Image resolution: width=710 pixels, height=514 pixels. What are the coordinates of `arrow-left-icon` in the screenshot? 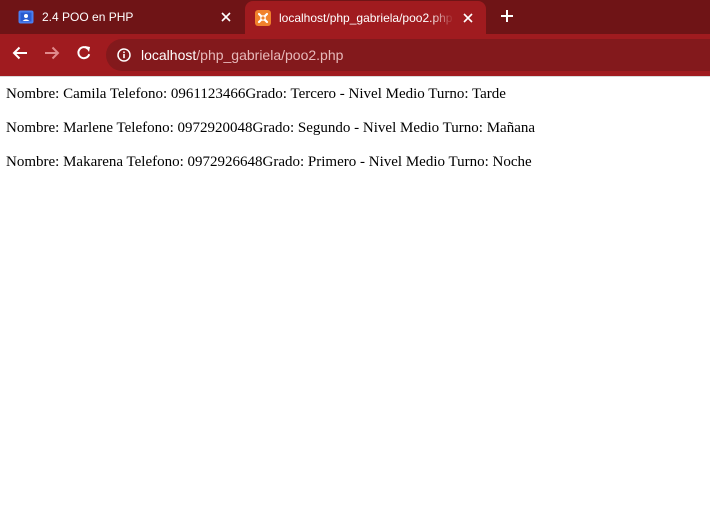 It's located at (20, 55).